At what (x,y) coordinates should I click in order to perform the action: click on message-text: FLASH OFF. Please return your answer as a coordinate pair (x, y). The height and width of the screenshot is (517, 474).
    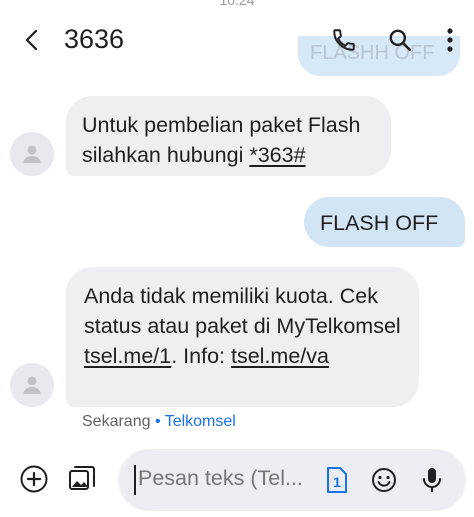
    Looking at the image, I should click on (379, 223).